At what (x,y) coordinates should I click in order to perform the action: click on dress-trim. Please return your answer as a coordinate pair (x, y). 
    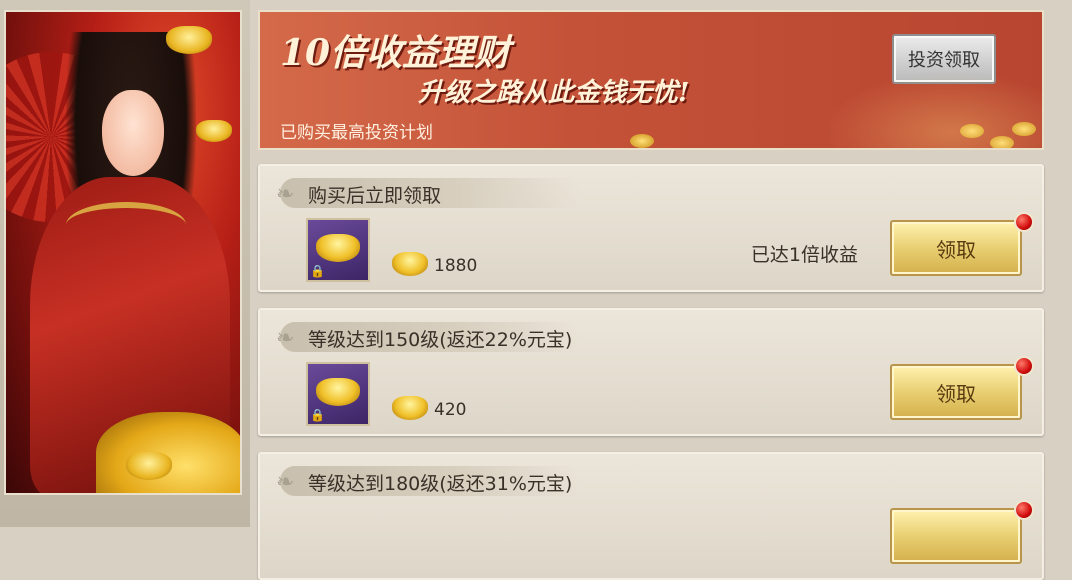
    Looking at the image, I should click on (126, 225).